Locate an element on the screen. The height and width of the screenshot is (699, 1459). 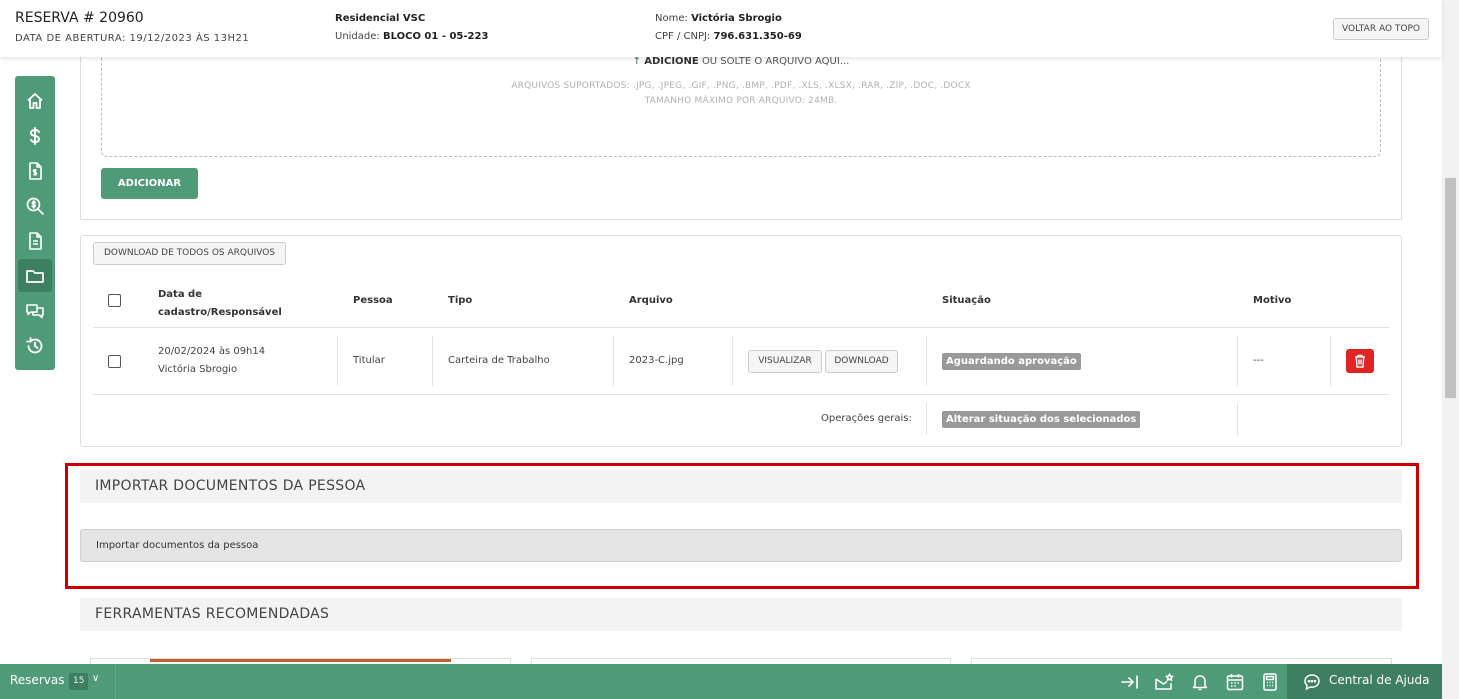
collapse-right-icon is located at coordinates (1130, 682).